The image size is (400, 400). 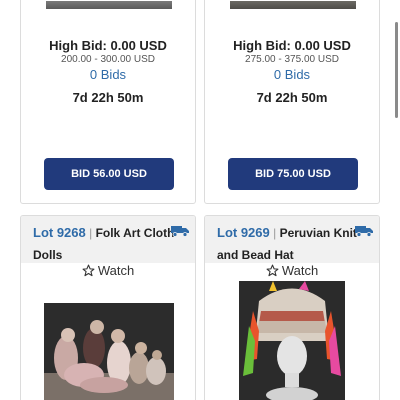 I want to click on lot-title-line1: Peruvian Knit, so click(x=318, y=233).